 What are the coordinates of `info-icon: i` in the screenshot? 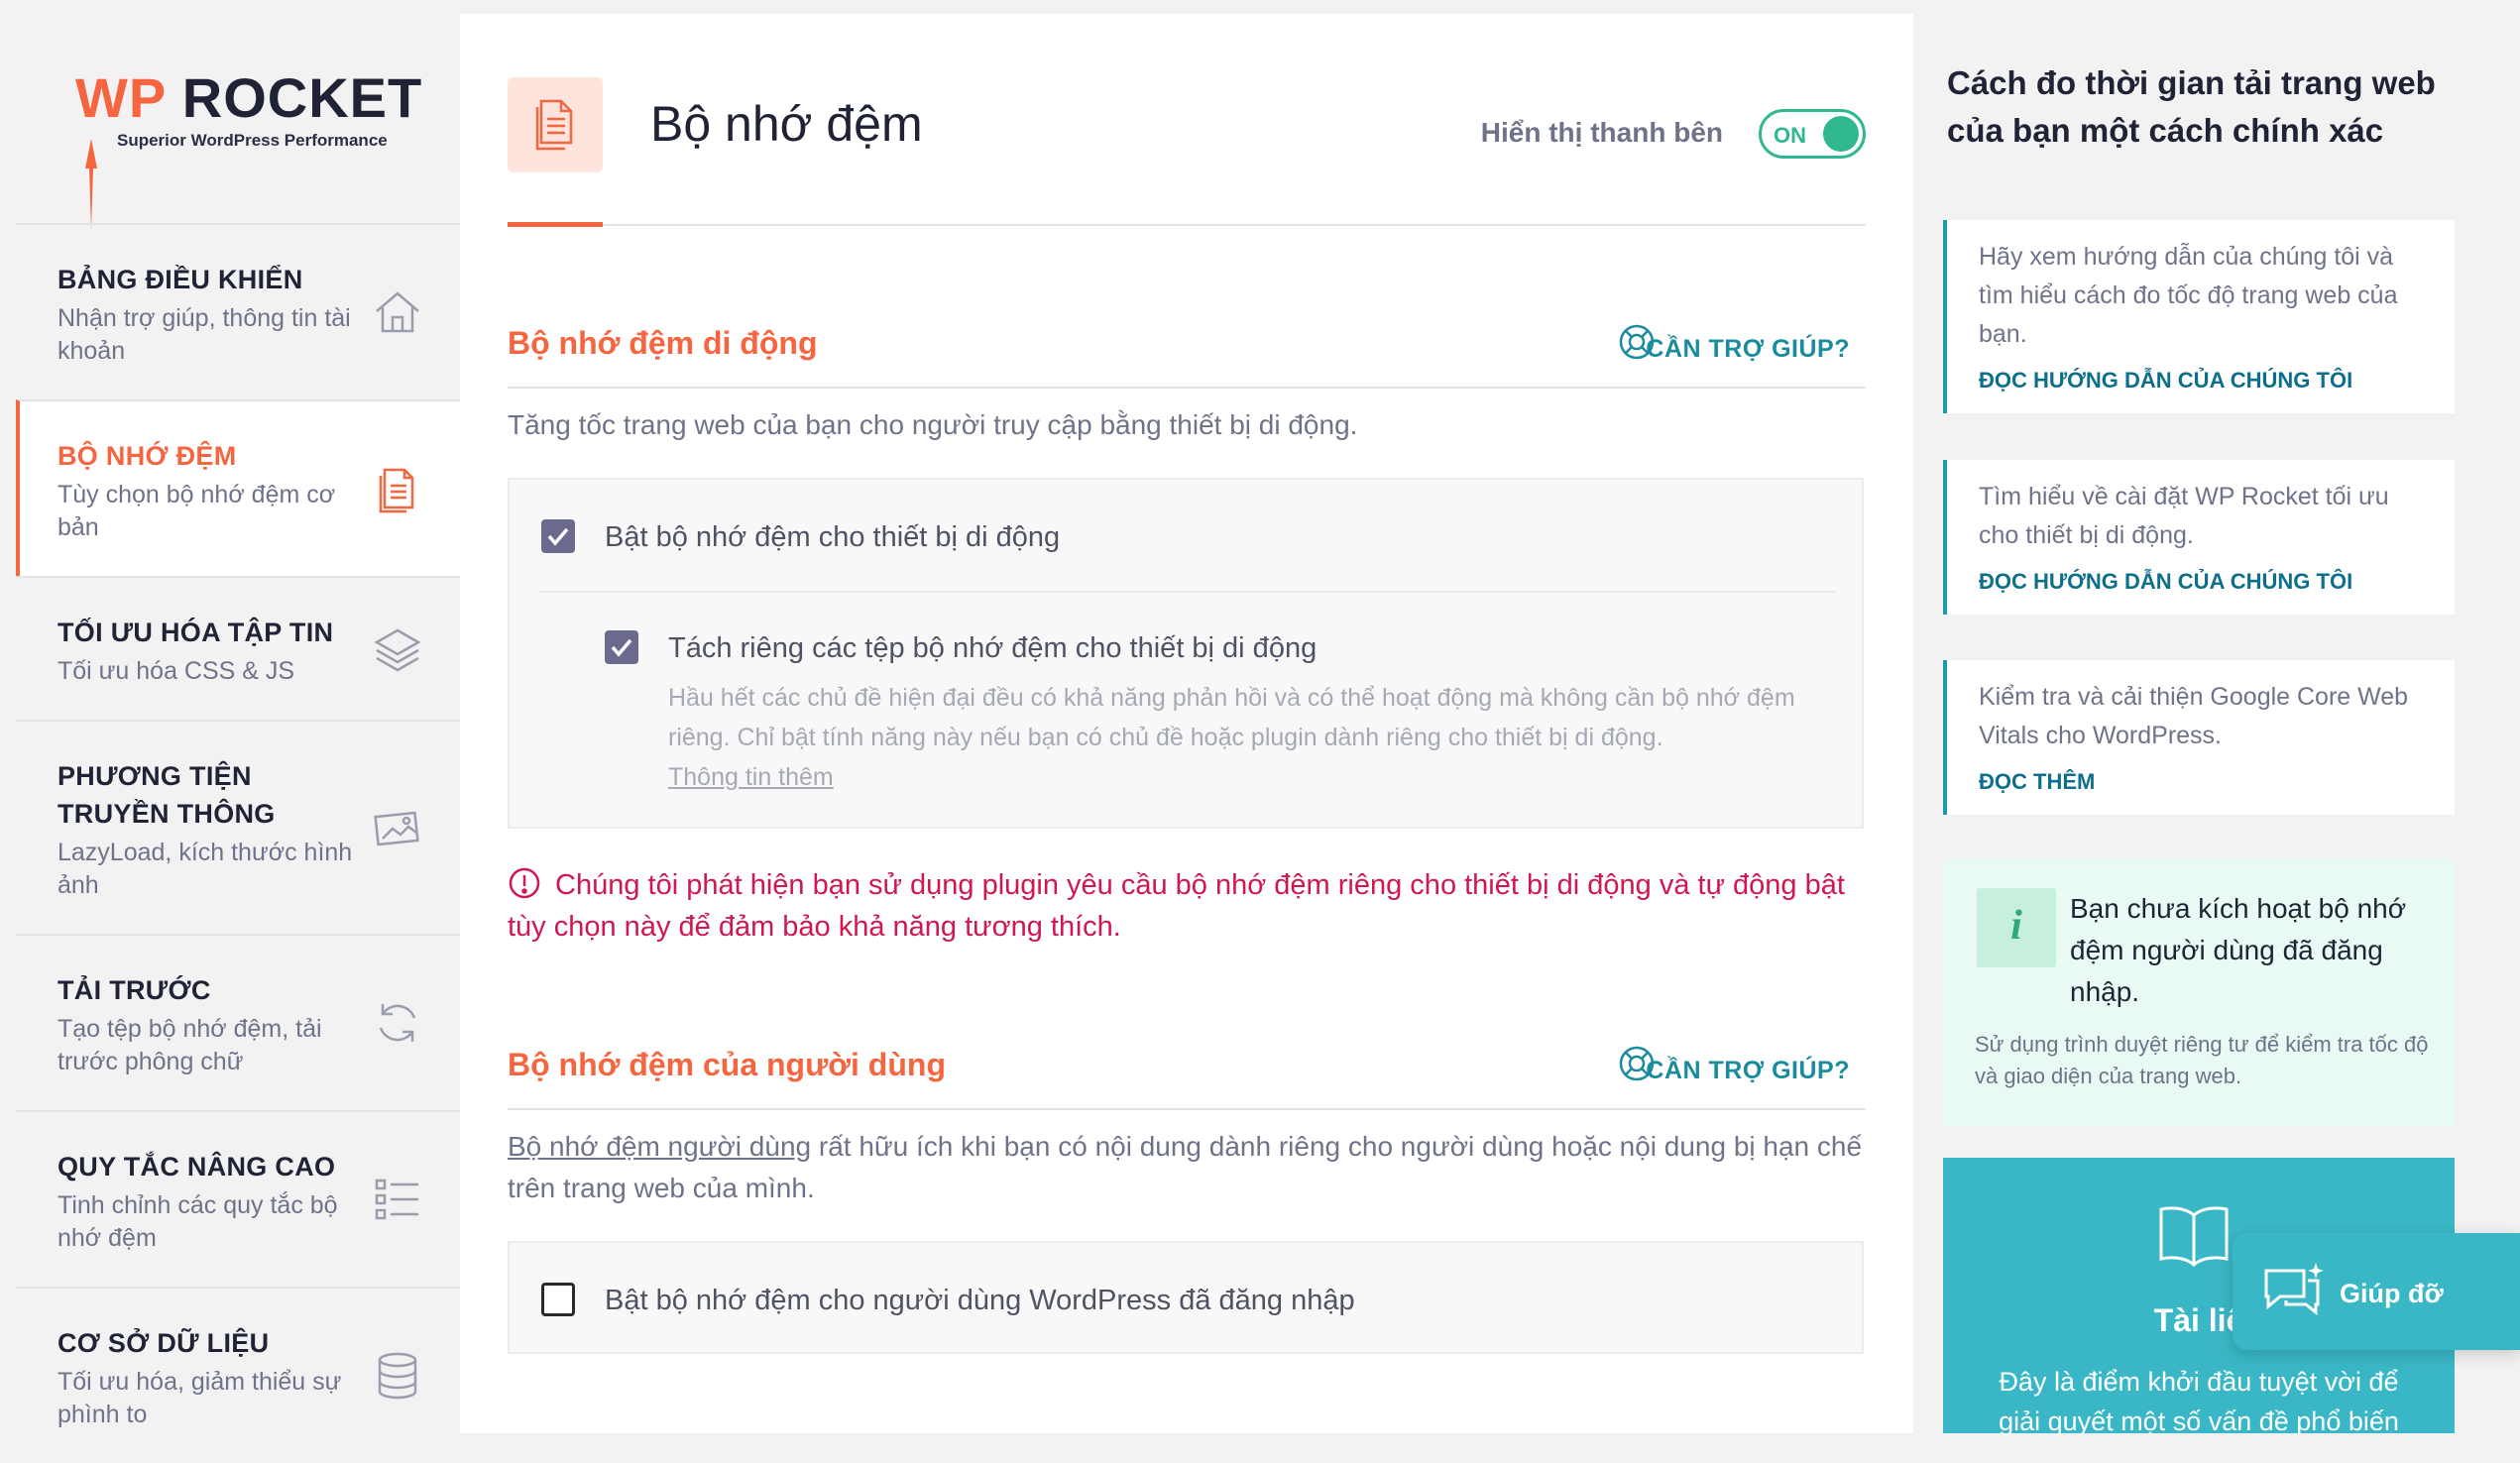 It's located at (2016, 927).